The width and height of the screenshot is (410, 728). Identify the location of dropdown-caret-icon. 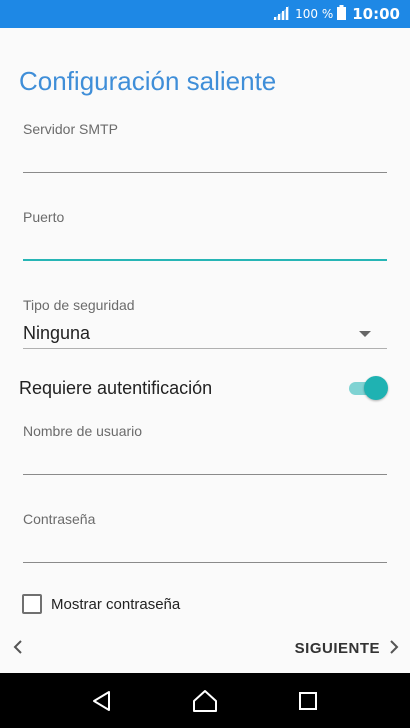
(365, 333).